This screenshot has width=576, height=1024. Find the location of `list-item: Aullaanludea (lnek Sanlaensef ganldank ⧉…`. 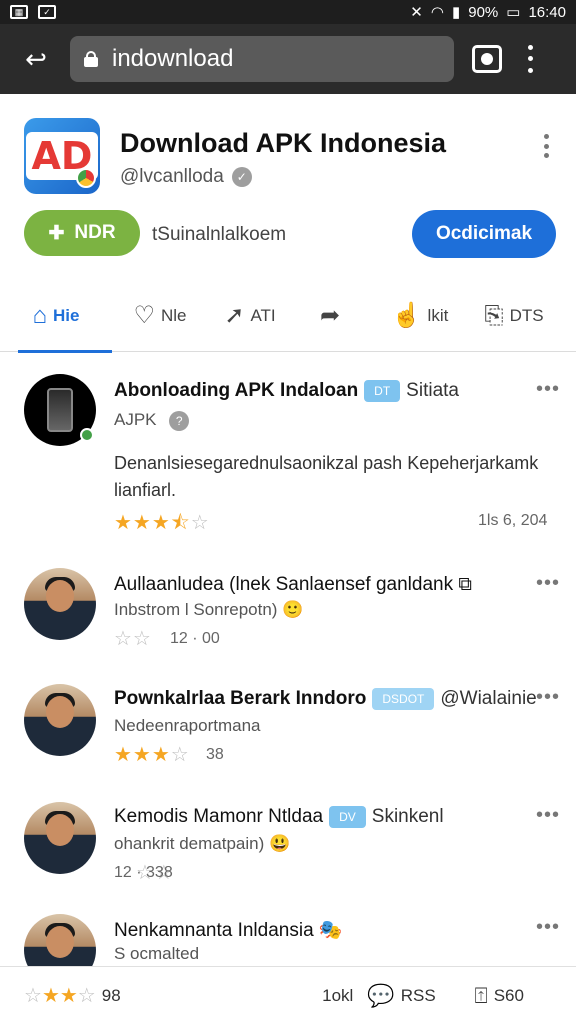

list-item: Aullaanludea (lnek Sanlaensef ganldank ⧉… is located at coordinates (288, 604).